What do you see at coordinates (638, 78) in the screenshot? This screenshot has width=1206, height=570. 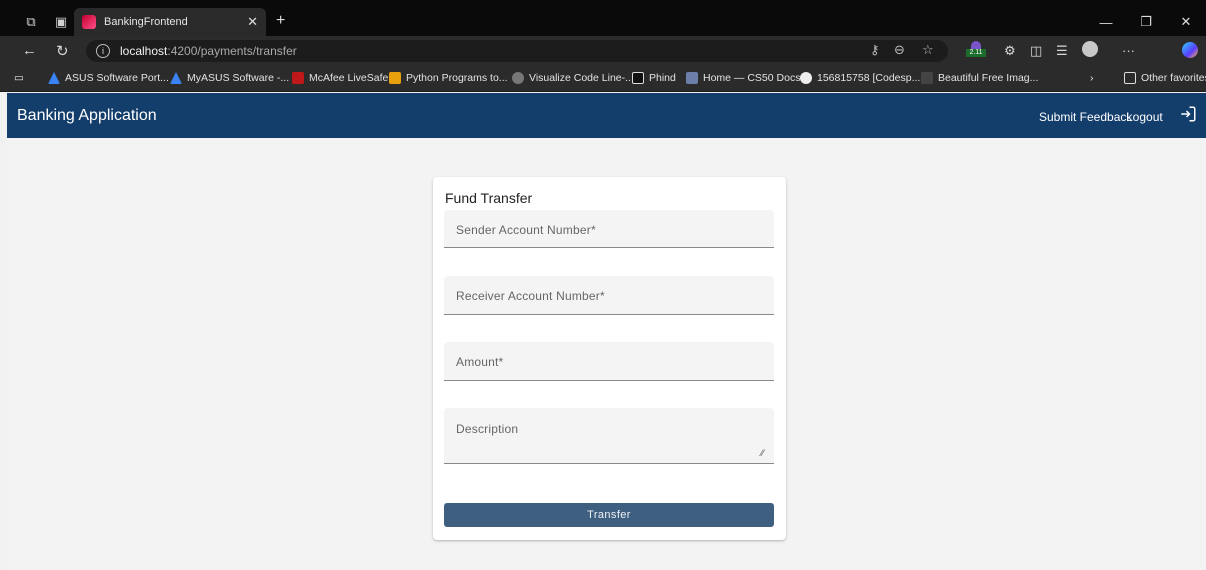 I see `phind-icon` at bounding box center [638, 78].